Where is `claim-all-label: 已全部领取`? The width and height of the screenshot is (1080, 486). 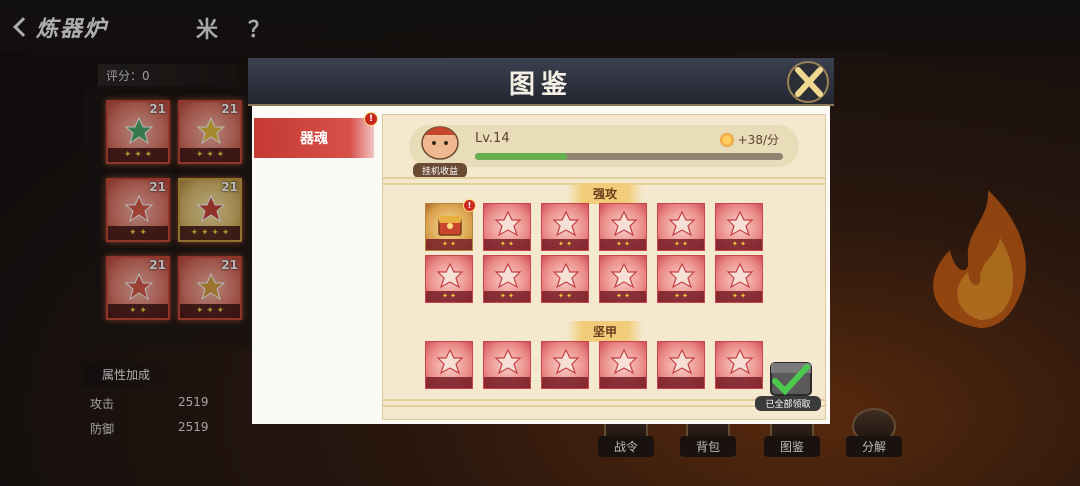 claim-all-label: 已全部领取 is located at coordinates (788, 403).